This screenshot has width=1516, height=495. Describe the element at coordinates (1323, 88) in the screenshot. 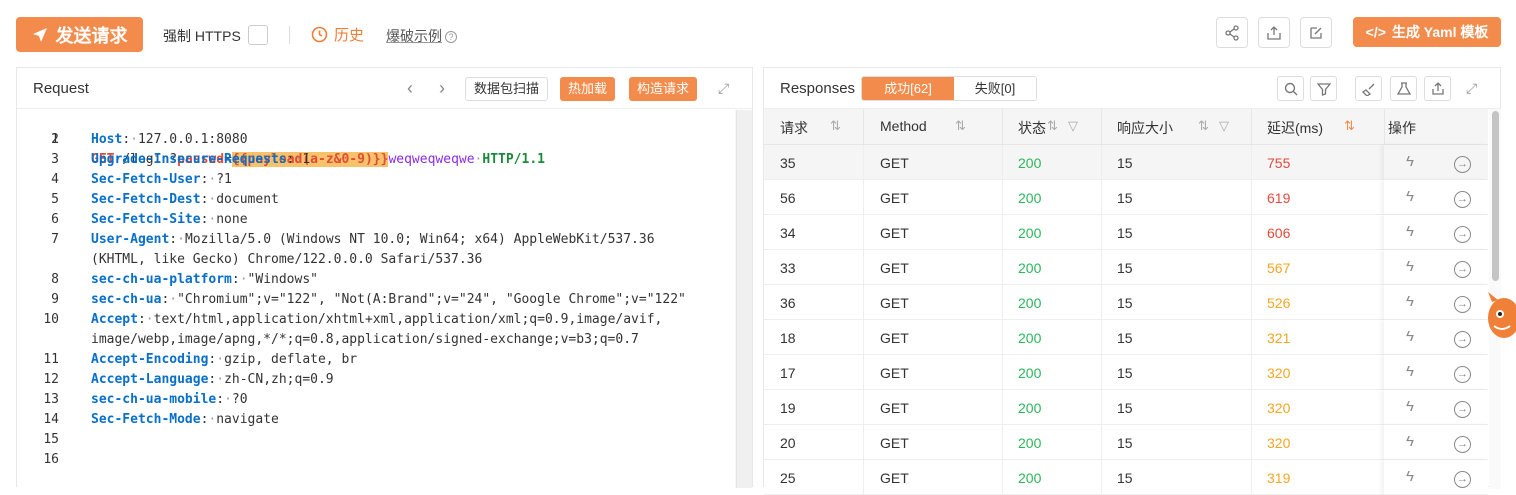

I see `filter-button` at that location.